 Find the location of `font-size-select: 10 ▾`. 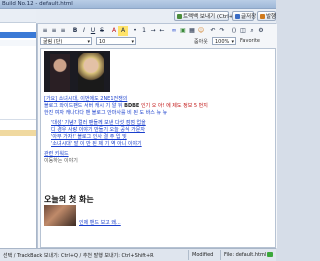

font-size-select: 10 ▾ is located at coordinates (116, 41).